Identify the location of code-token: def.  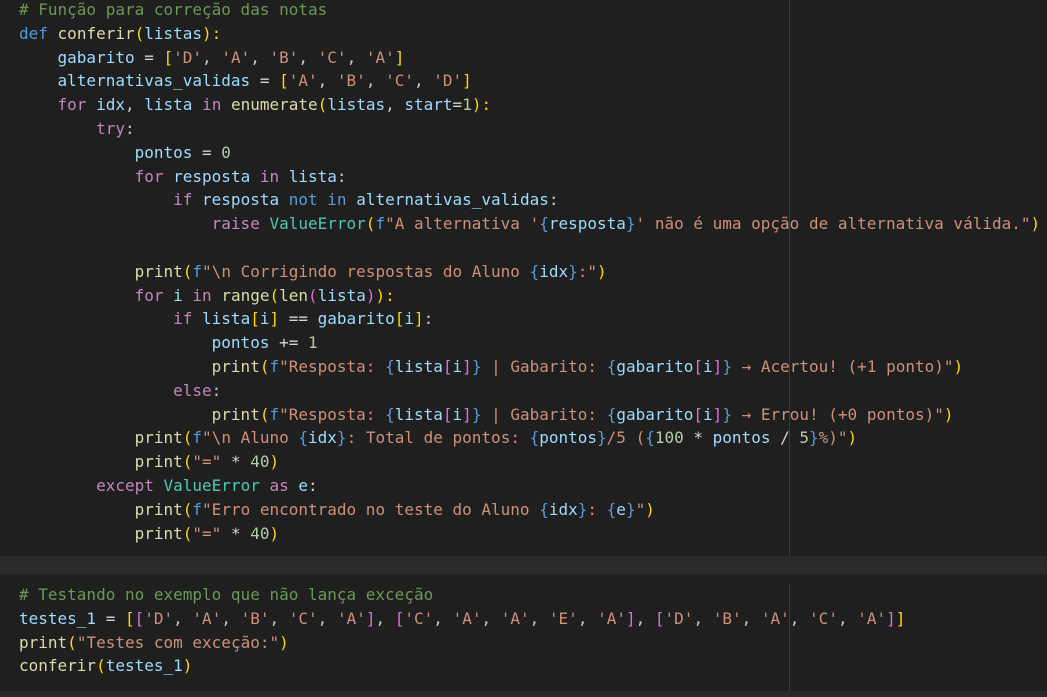
(33, 33).